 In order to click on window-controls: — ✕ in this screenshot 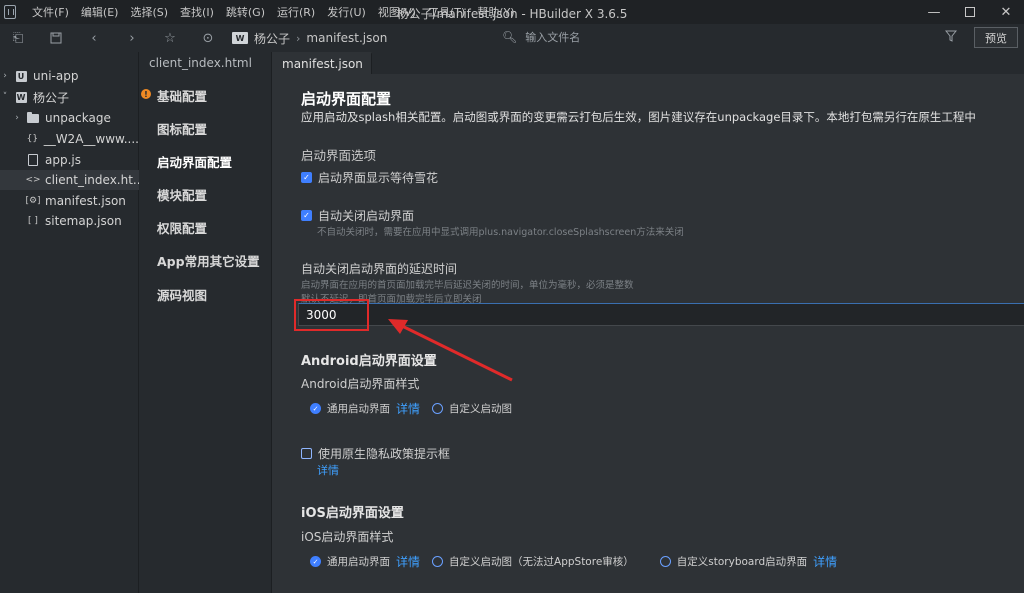, I will do `click(970, 12)`.